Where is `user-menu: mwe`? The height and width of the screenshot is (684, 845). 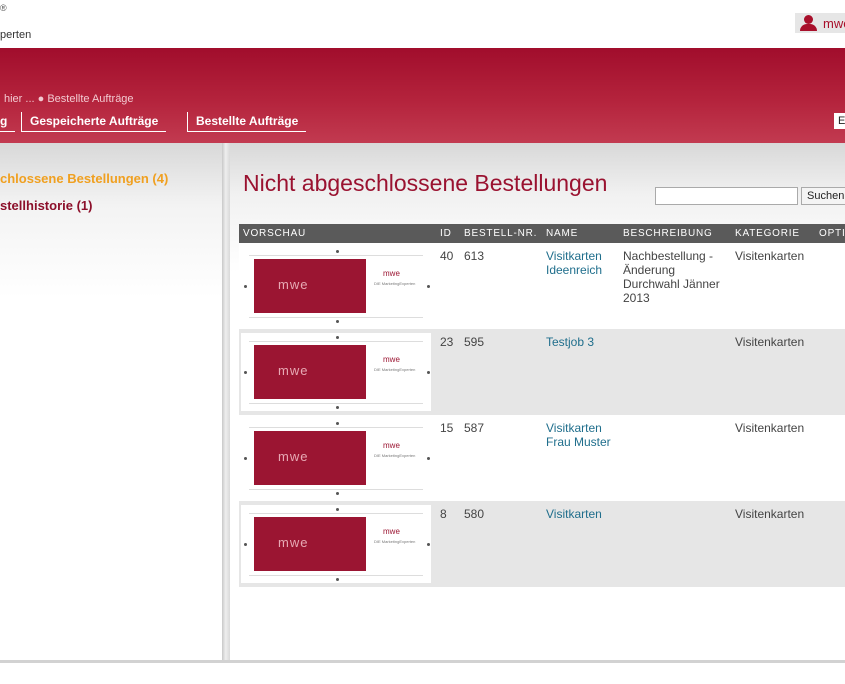
user-menu: mwe is located at coordinates (820, 23).